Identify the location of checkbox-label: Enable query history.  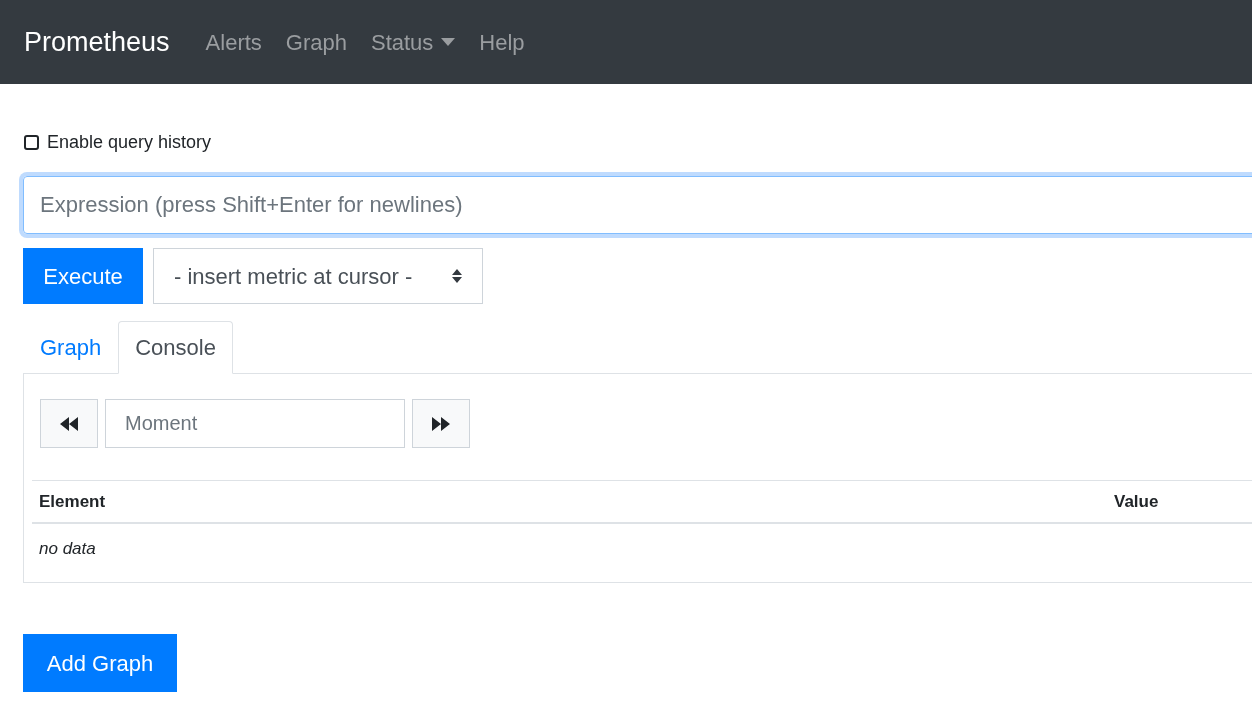
(129, 142).